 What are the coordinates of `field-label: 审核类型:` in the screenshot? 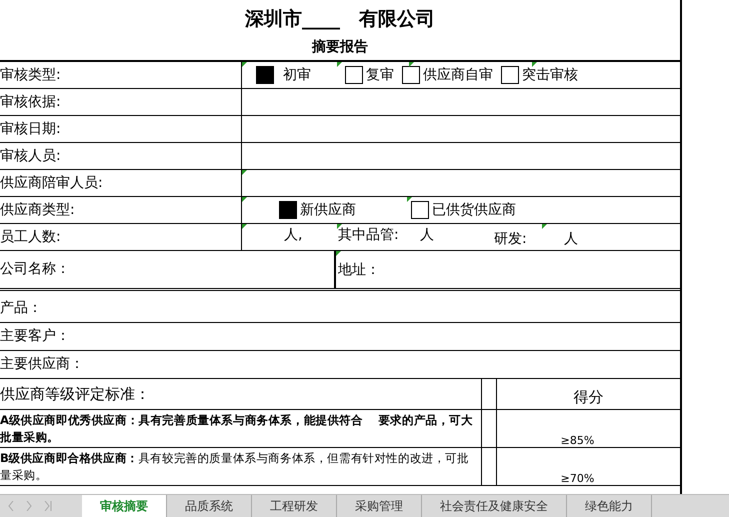 It's located at (121, 75).